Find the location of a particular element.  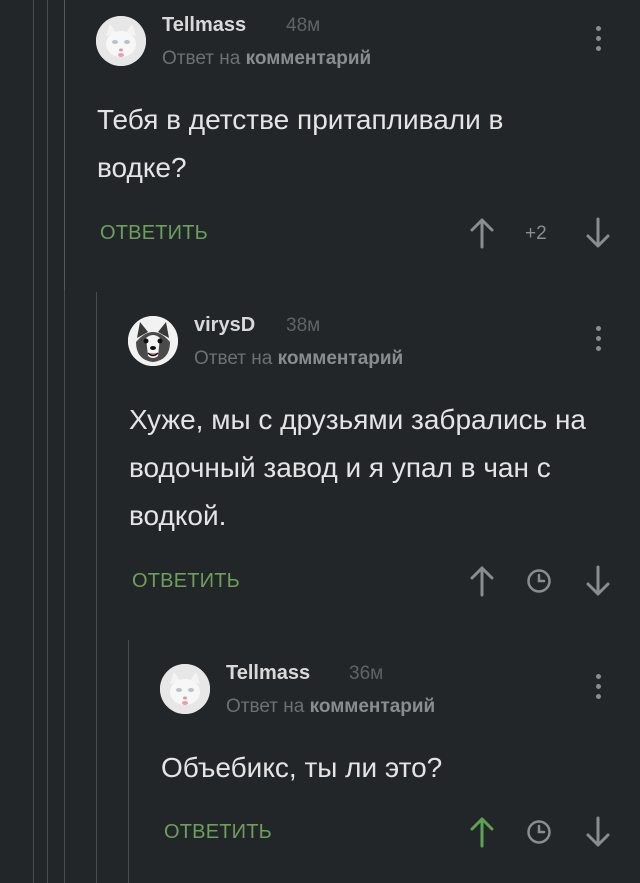

username: virysD is located at coordinates (224, 325).